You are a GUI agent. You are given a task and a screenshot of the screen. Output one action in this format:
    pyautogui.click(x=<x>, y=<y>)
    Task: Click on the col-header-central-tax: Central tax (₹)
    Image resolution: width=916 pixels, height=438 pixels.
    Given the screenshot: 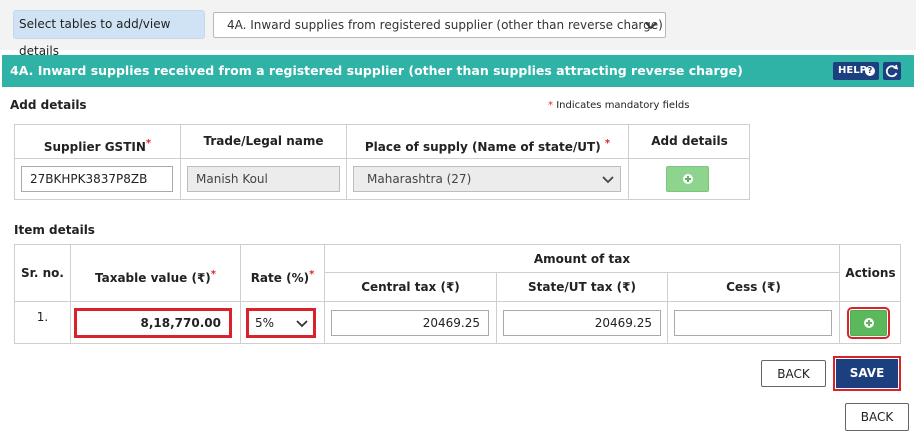 What is the action you would take?
    pyautogui.click(x=411, y=287)
    